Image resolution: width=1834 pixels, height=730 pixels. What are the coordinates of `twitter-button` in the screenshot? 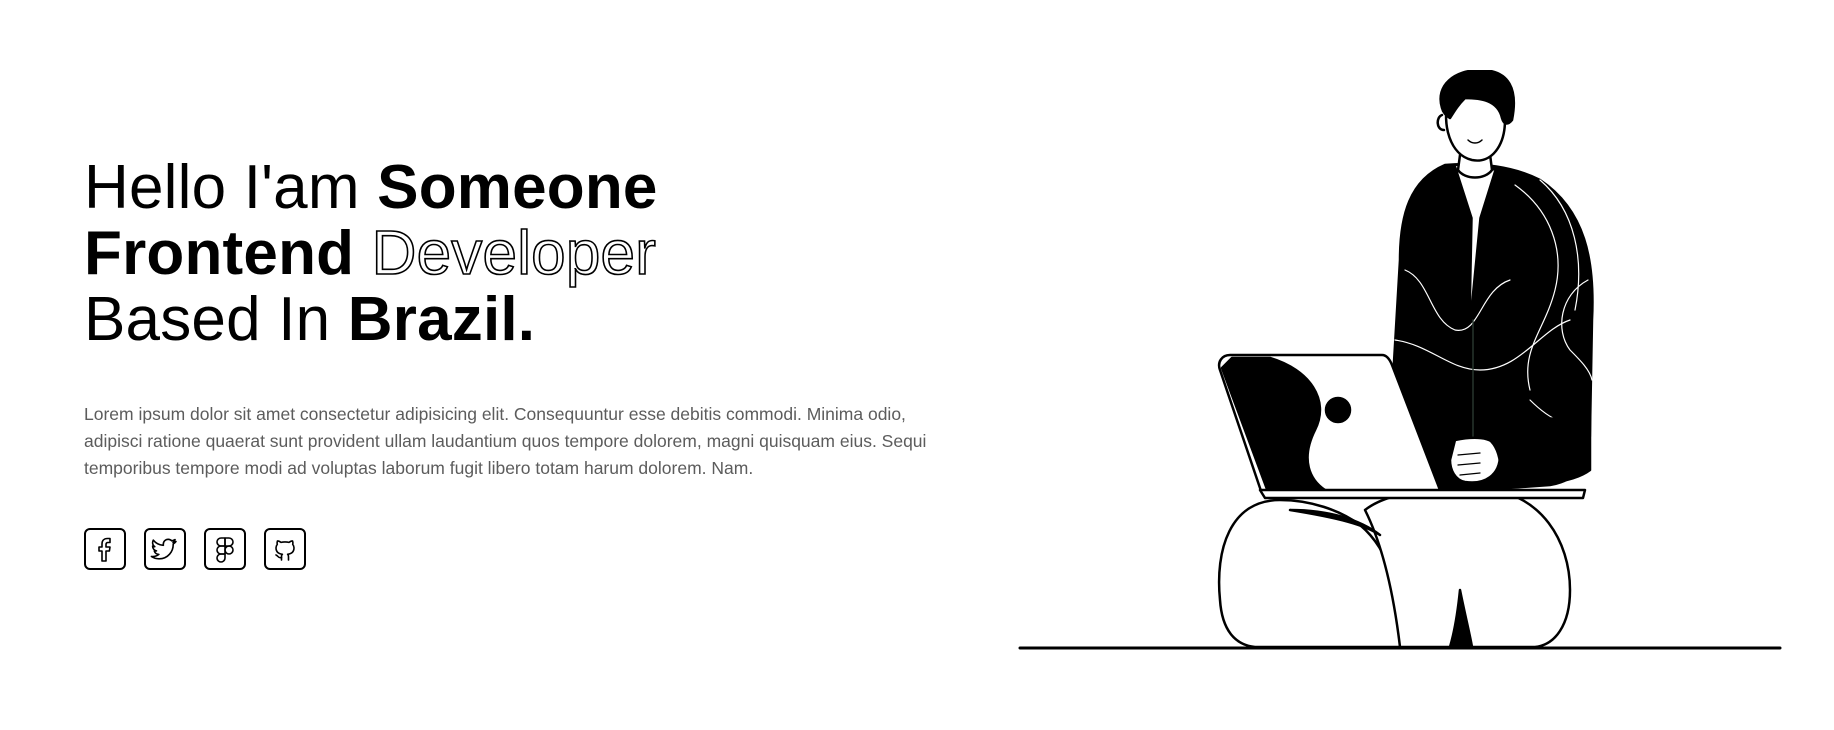 It's located at (165, 549).